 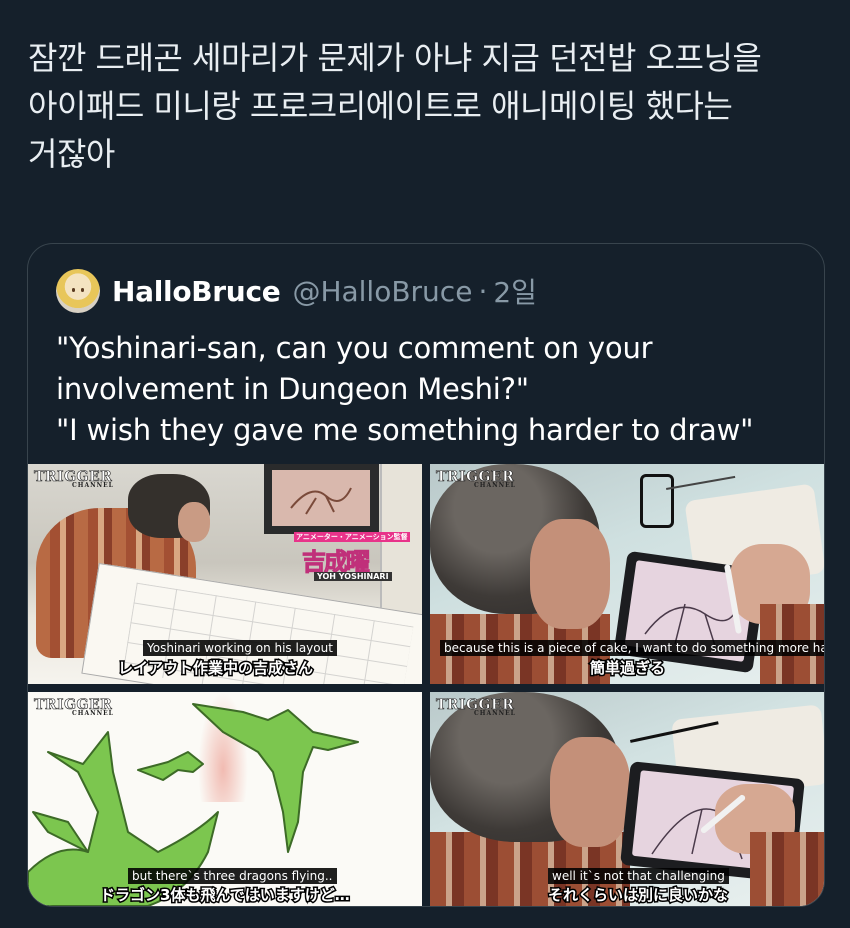 What do you see at coordinates (352, 560) in the screenshot?
I see `name-tag: アニメーター・アニメーション監督 吉成曜 YOH YOSHINARI` at bounding box center [352, 560].